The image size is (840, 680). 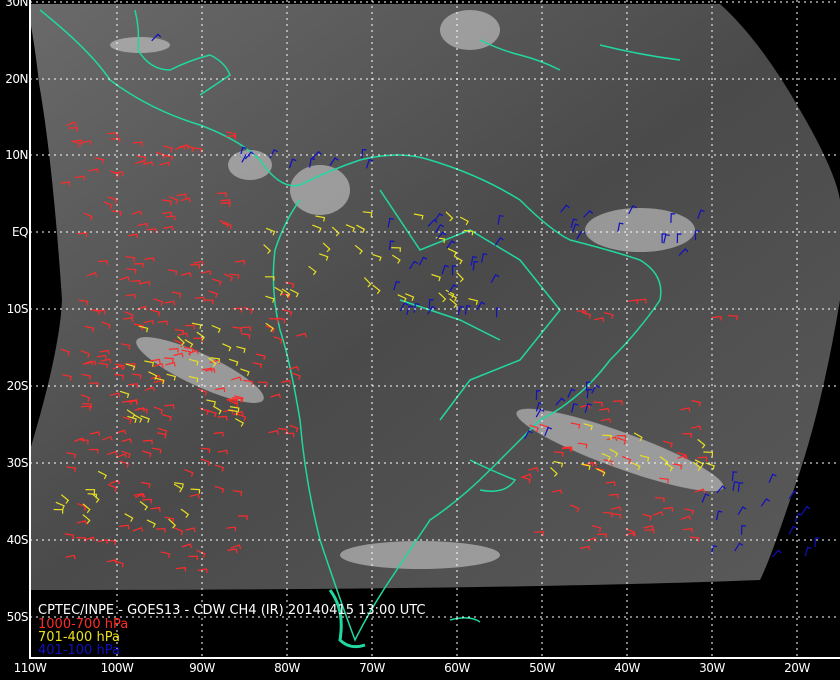 What do you see at coordinates (372, 668) in the screenshot?
I see `lon-label: 70W` at bounding box center [372, 668].